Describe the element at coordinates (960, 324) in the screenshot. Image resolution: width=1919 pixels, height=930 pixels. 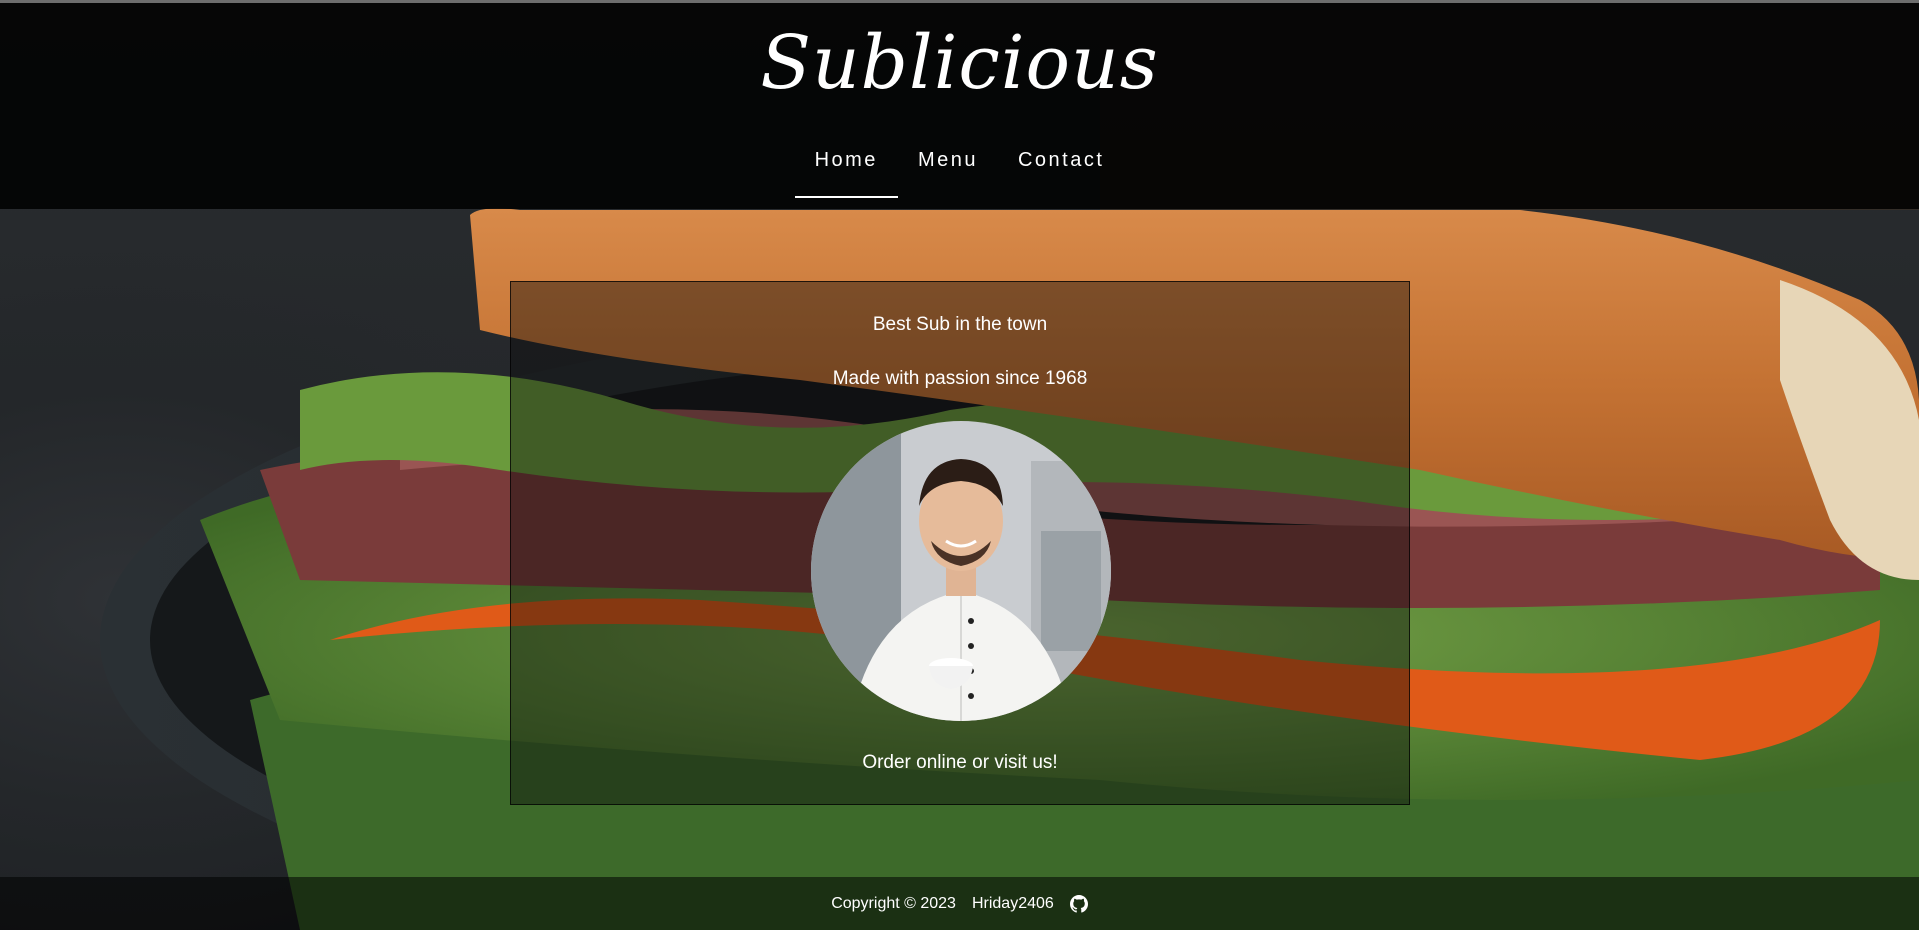
I see `hero-tagline-primary: Best Sub in the town` at that location.